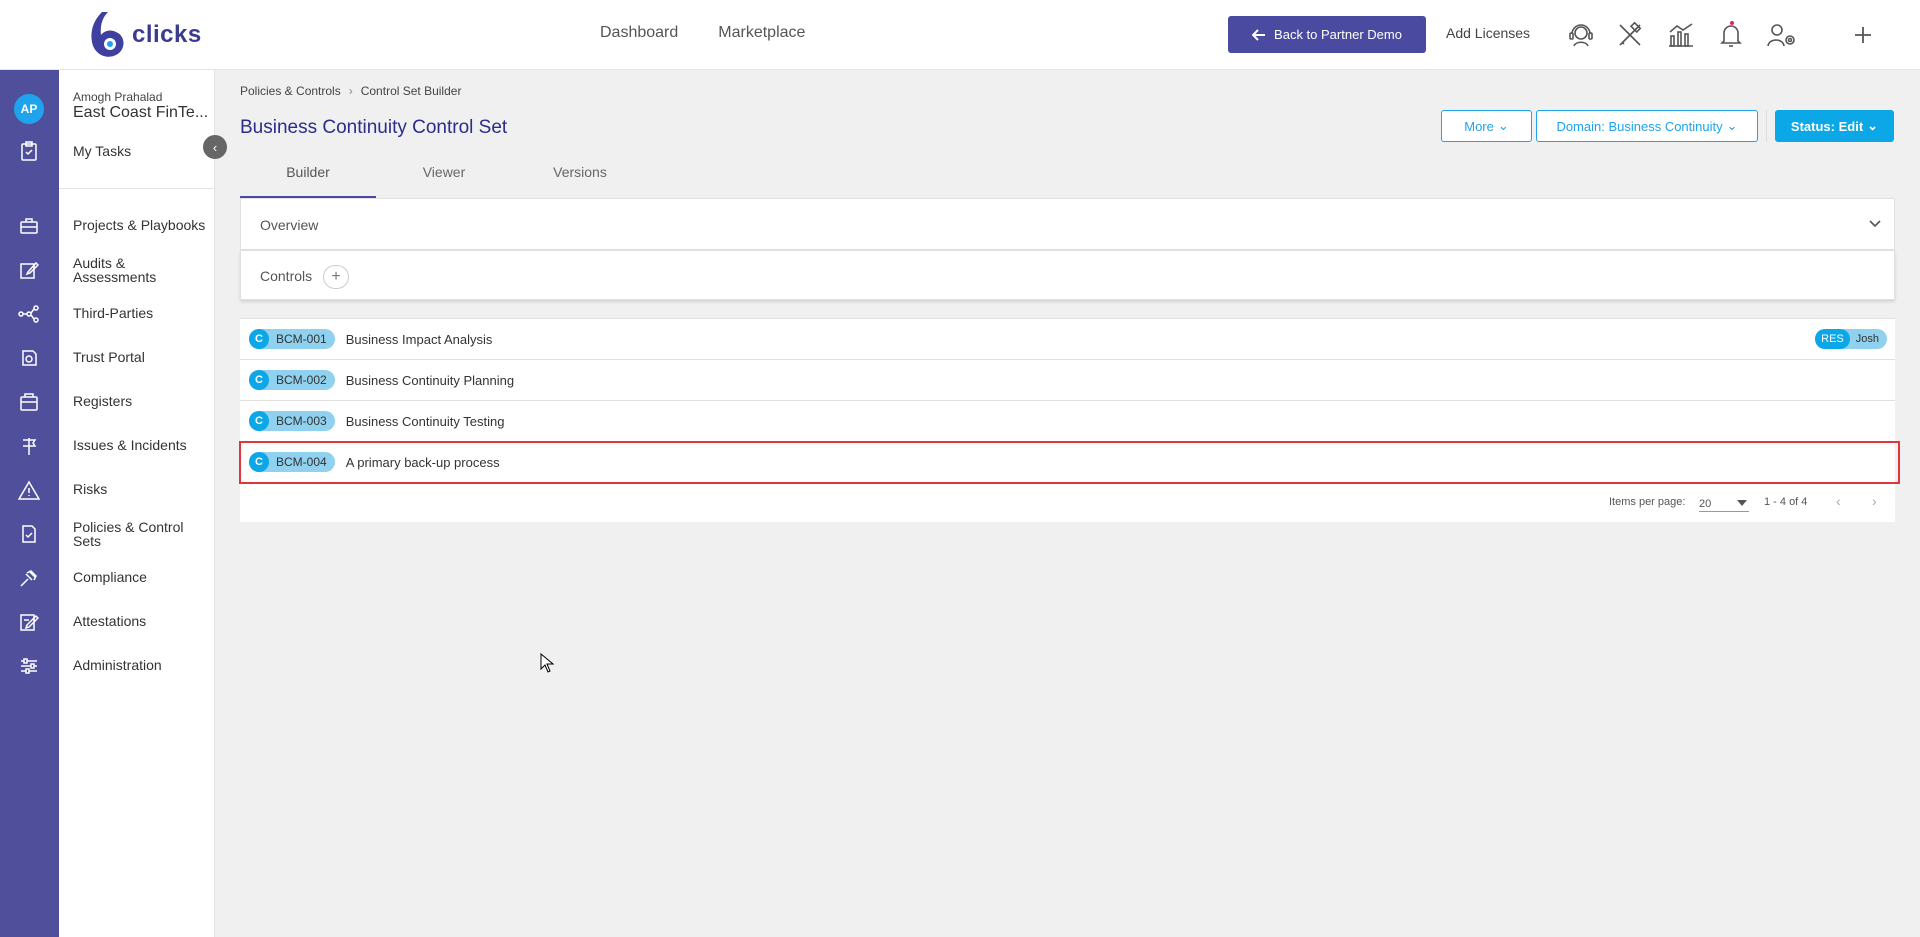 The width and height of the screenshot is (1920, 937). I want to click on assignee-badge: RES Josh, so click(1851, 339).